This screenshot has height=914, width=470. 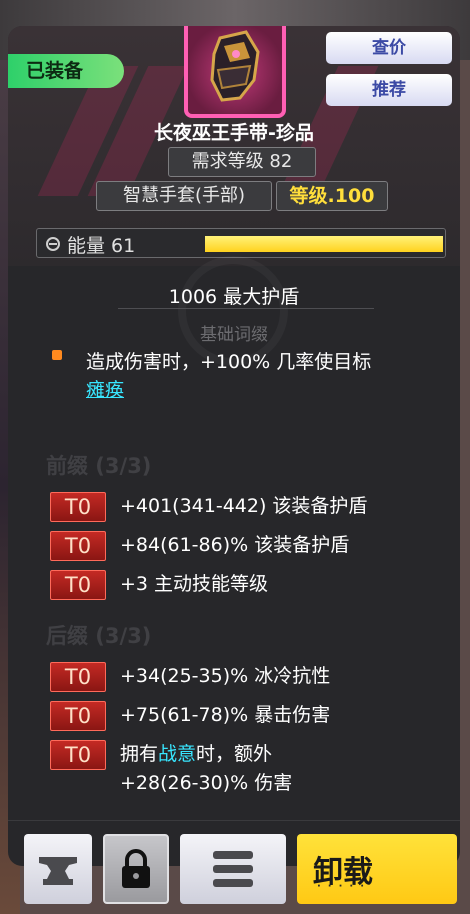 I want to click on anvil-icon, so click(x=58, y=871).